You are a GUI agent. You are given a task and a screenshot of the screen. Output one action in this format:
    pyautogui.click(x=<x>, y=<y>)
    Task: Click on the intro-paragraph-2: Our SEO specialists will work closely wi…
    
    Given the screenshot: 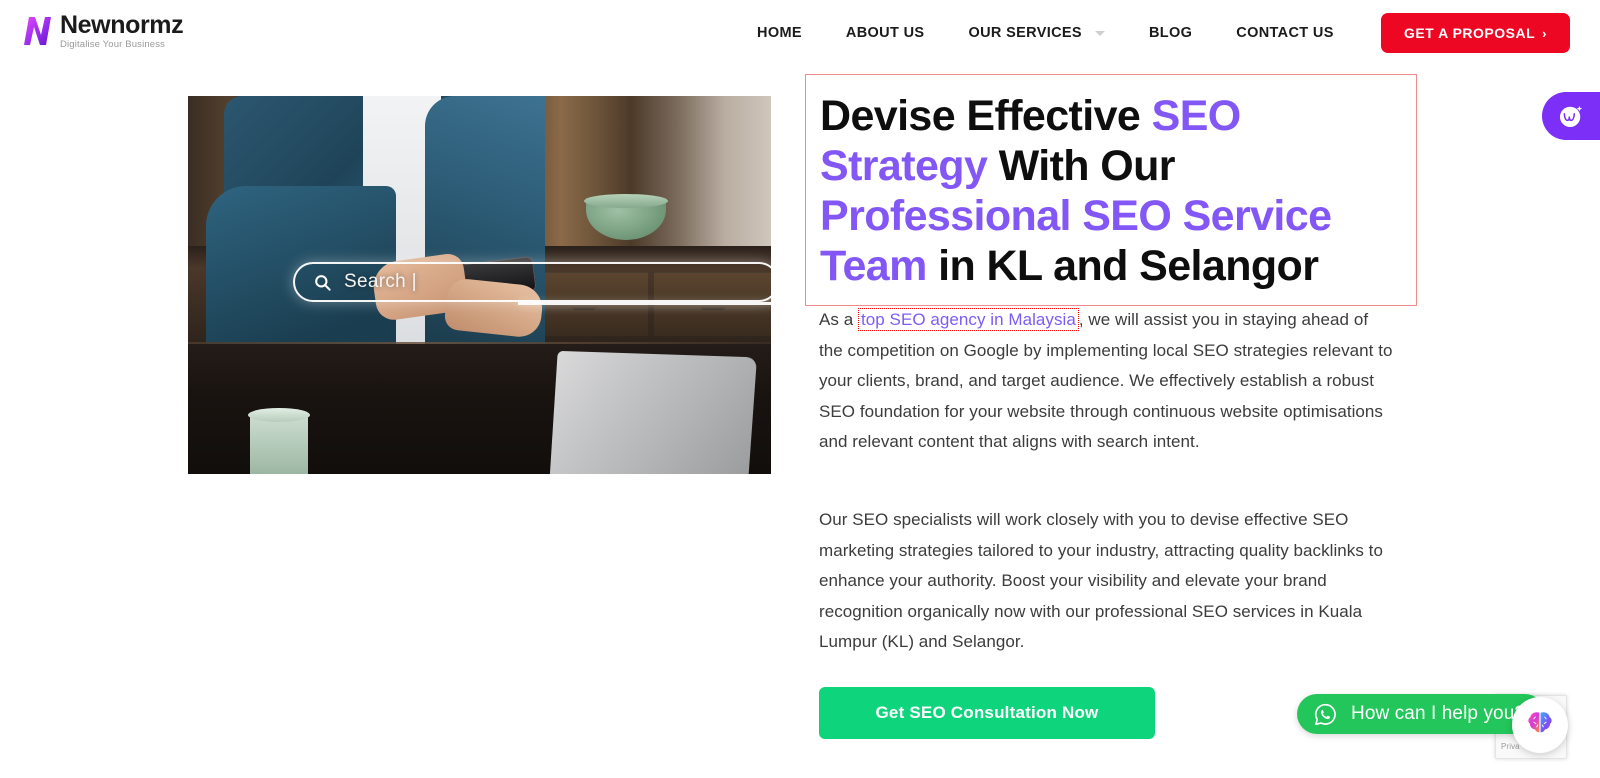 What is the action you would take?
    pyautogui.click(x=1101, y=580)
    